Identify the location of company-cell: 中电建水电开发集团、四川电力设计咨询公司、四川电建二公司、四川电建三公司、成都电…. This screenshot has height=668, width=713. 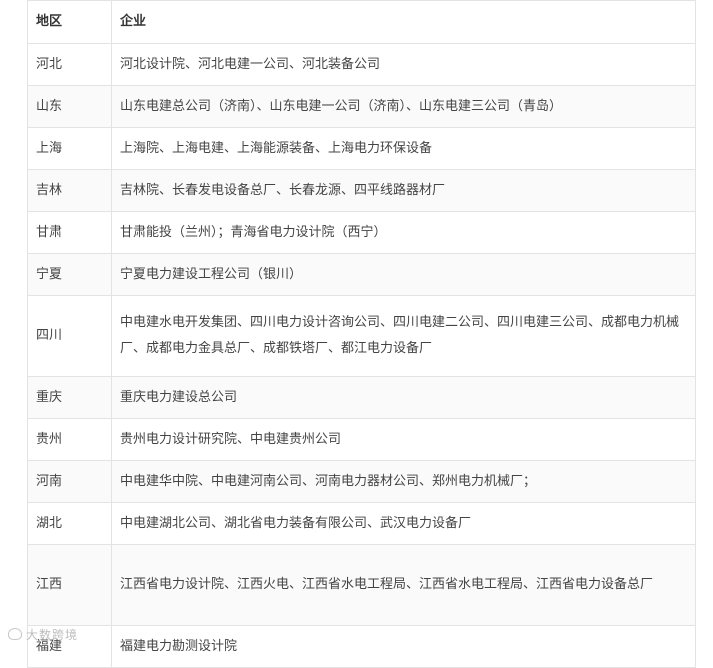
(403, 336).